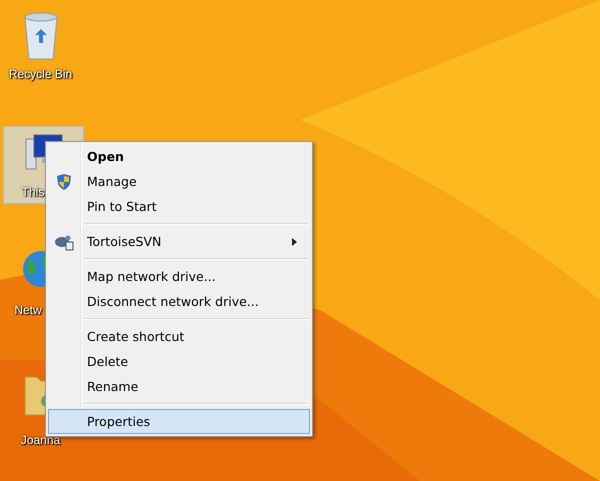 The width and height of the screenshot is (600, 481). I want to click on menu-item-label: Rename, so click(112, 386).